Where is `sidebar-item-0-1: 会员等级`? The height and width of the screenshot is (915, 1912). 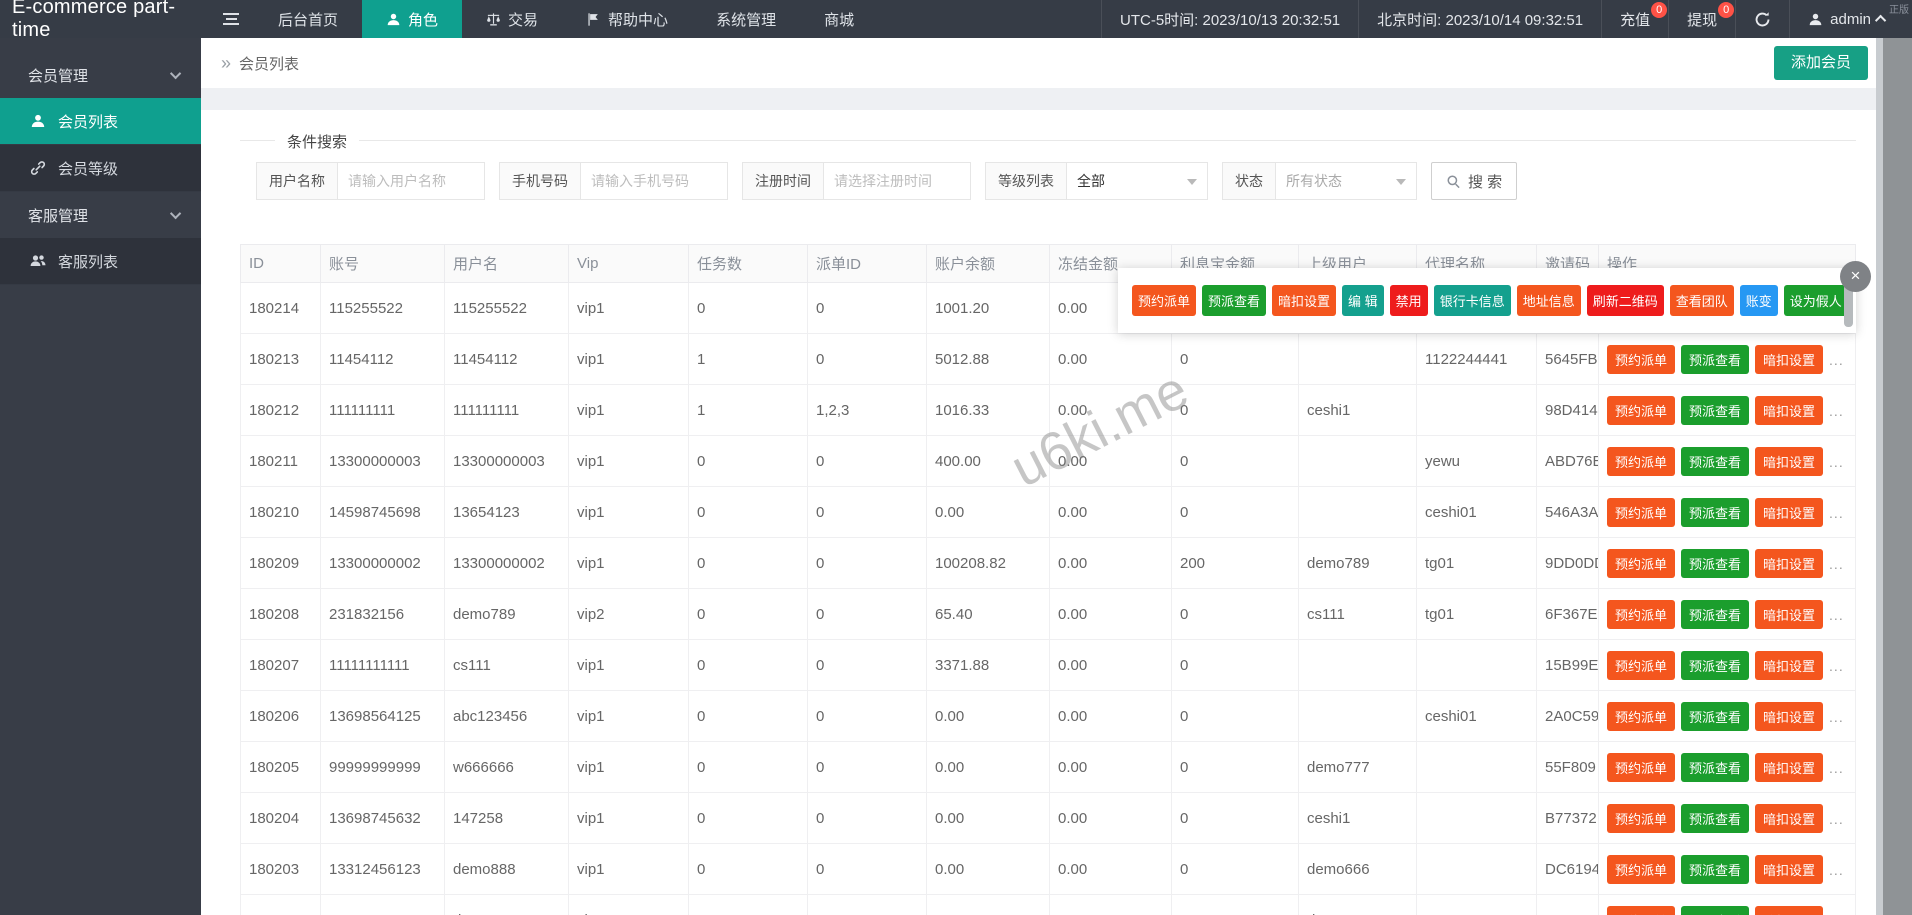
sidebar-item-0-1: 会员等级 is located at coordinates (100, 168).